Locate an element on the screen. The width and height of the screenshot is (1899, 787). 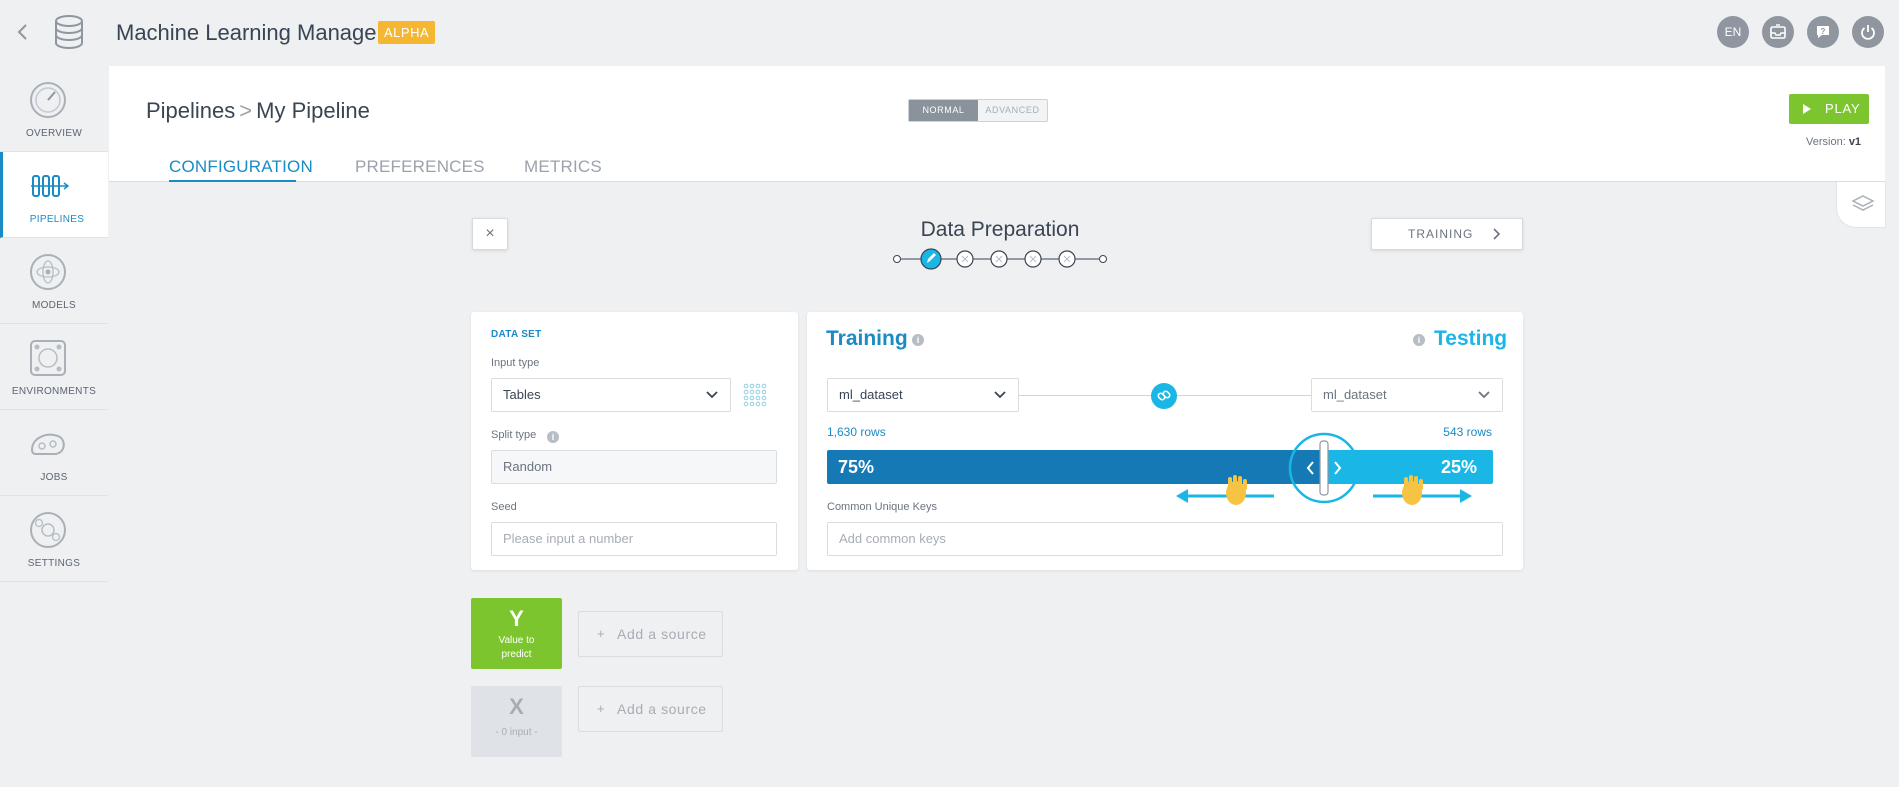
layers-panel-toggle is located at coordinates (1861, 205).